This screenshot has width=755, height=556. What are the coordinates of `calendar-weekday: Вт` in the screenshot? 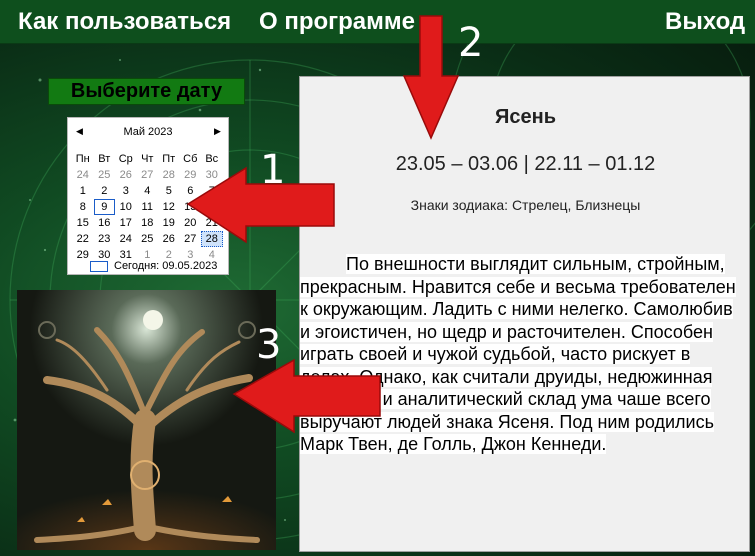 It's located at (104, 159).